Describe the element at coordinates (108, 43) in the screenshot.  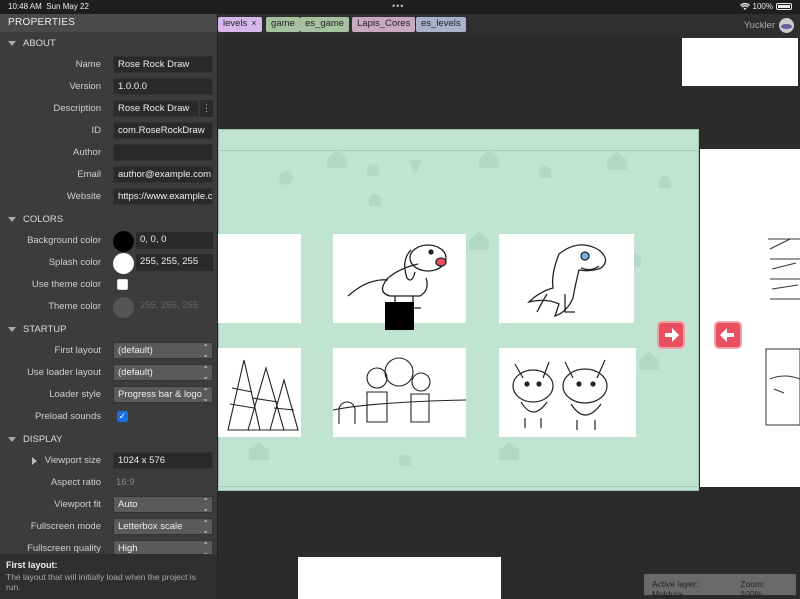
I see `section-about: ABOUT` at that location.